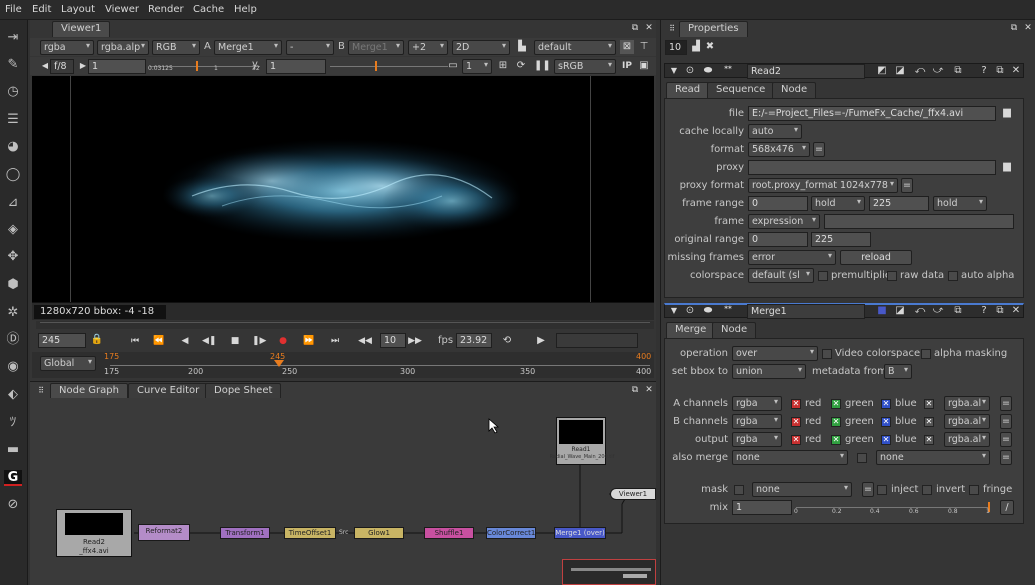 The width and height of the screenshot is (1035, 585). I want to click on particles-icon: ✲, so click(13, 313).